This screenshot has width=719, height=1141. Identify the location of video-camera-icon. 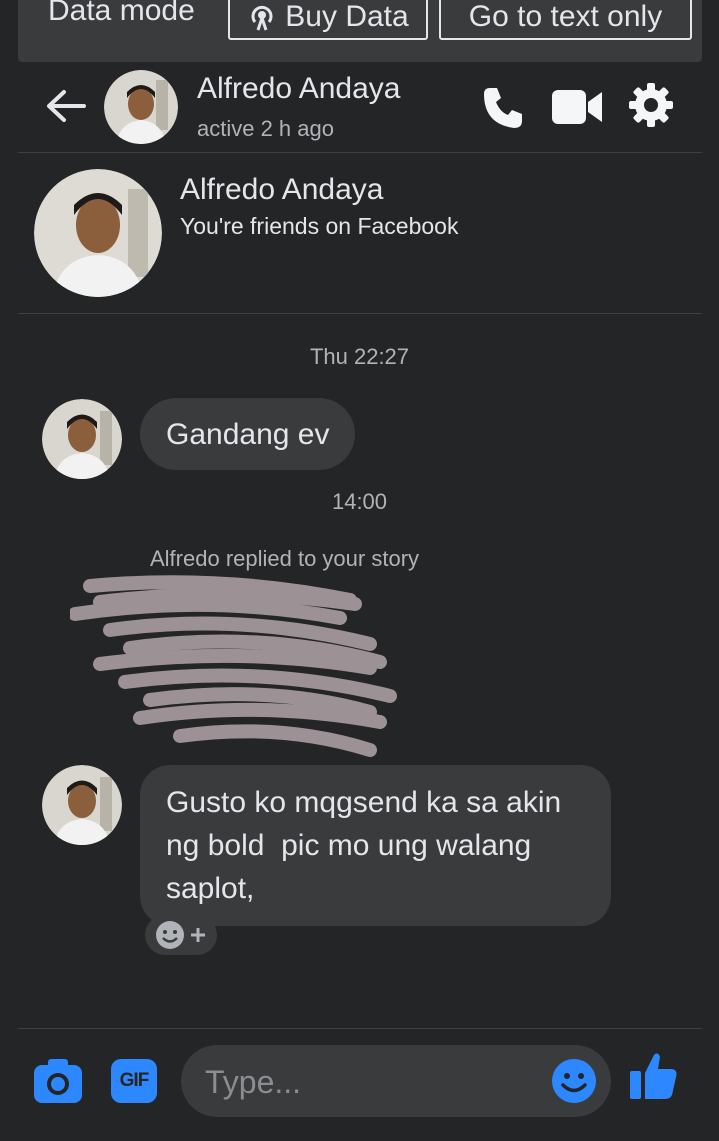
(578, 107).